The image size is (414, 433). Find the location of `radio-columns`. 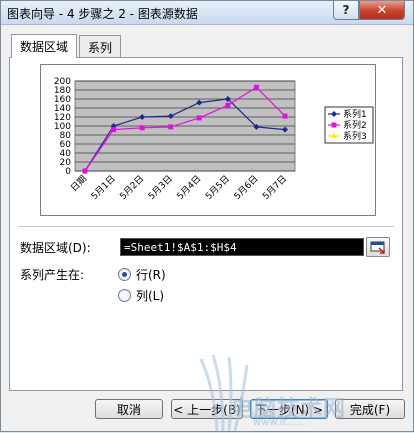

radio-columns is located at coordinates (124, 295).